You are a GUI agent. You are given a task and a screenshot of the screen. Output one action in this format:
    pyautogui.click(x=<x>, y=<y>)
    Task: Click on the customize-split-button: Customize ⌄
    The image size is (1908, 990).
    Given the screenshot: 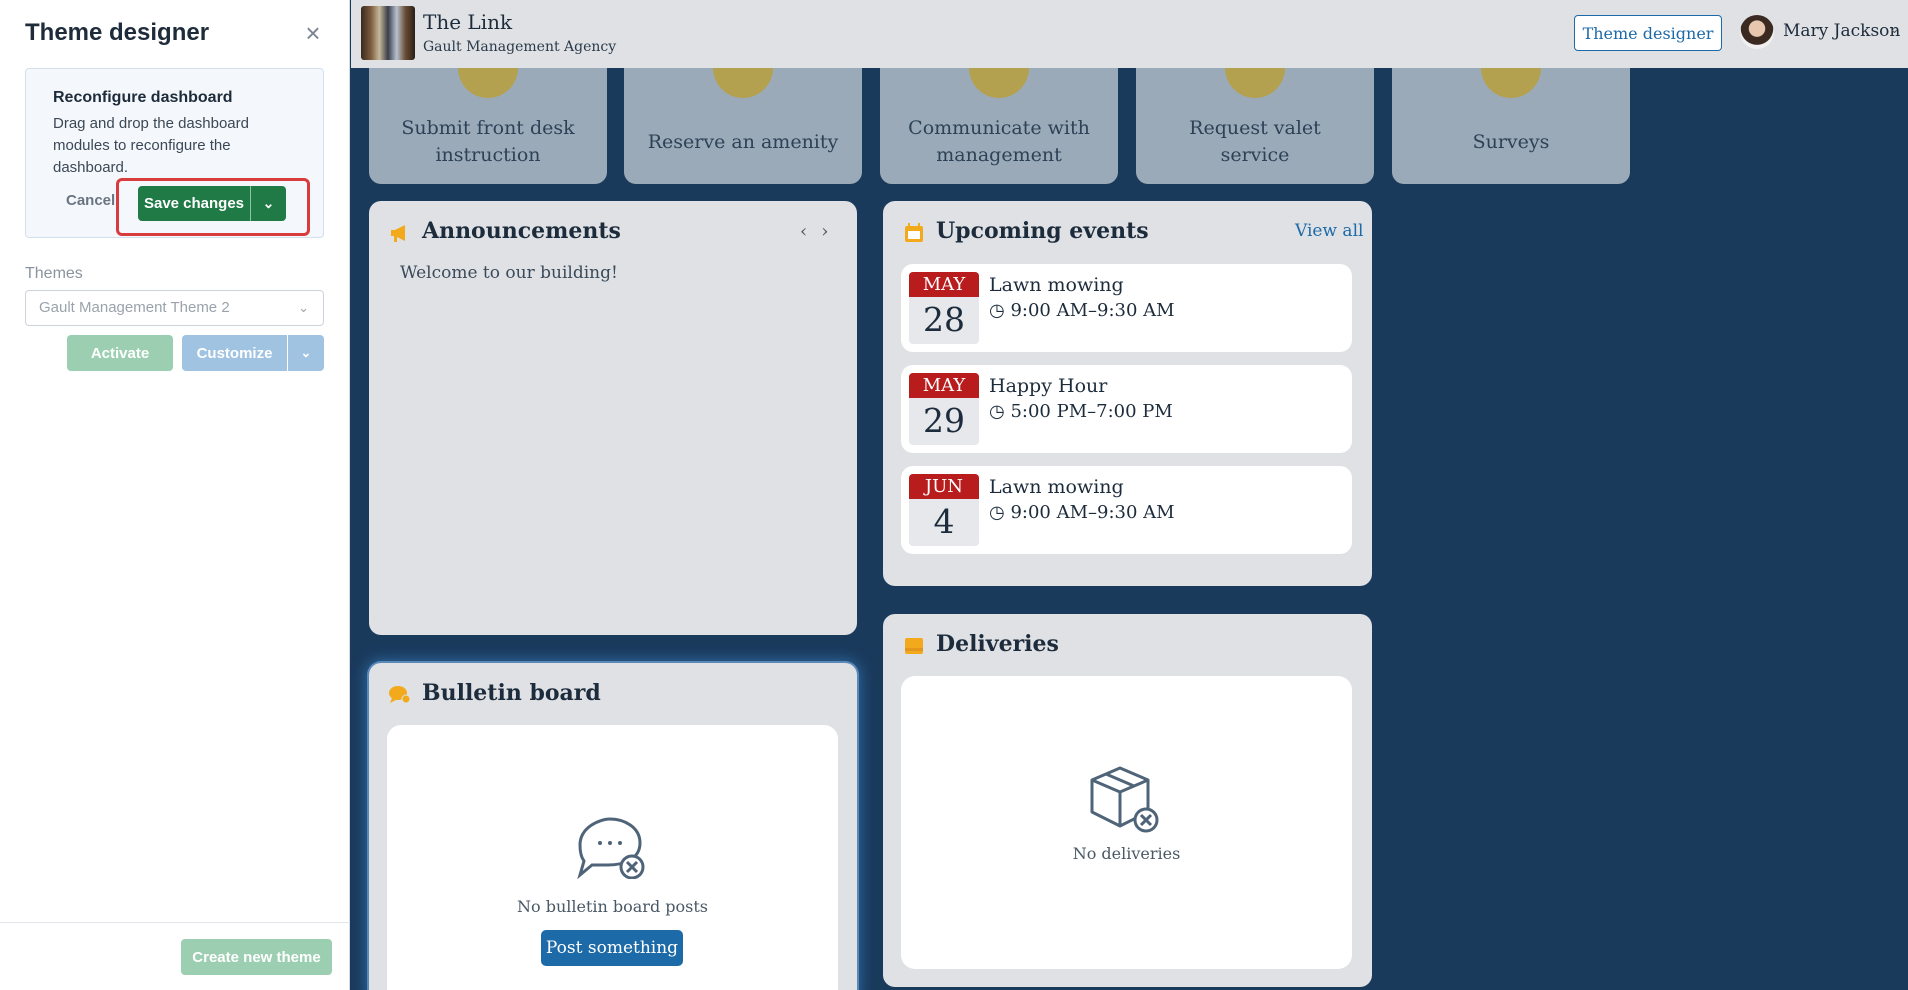 What is the action you would take?
    pyautogui.click(x=253, y=353)
    